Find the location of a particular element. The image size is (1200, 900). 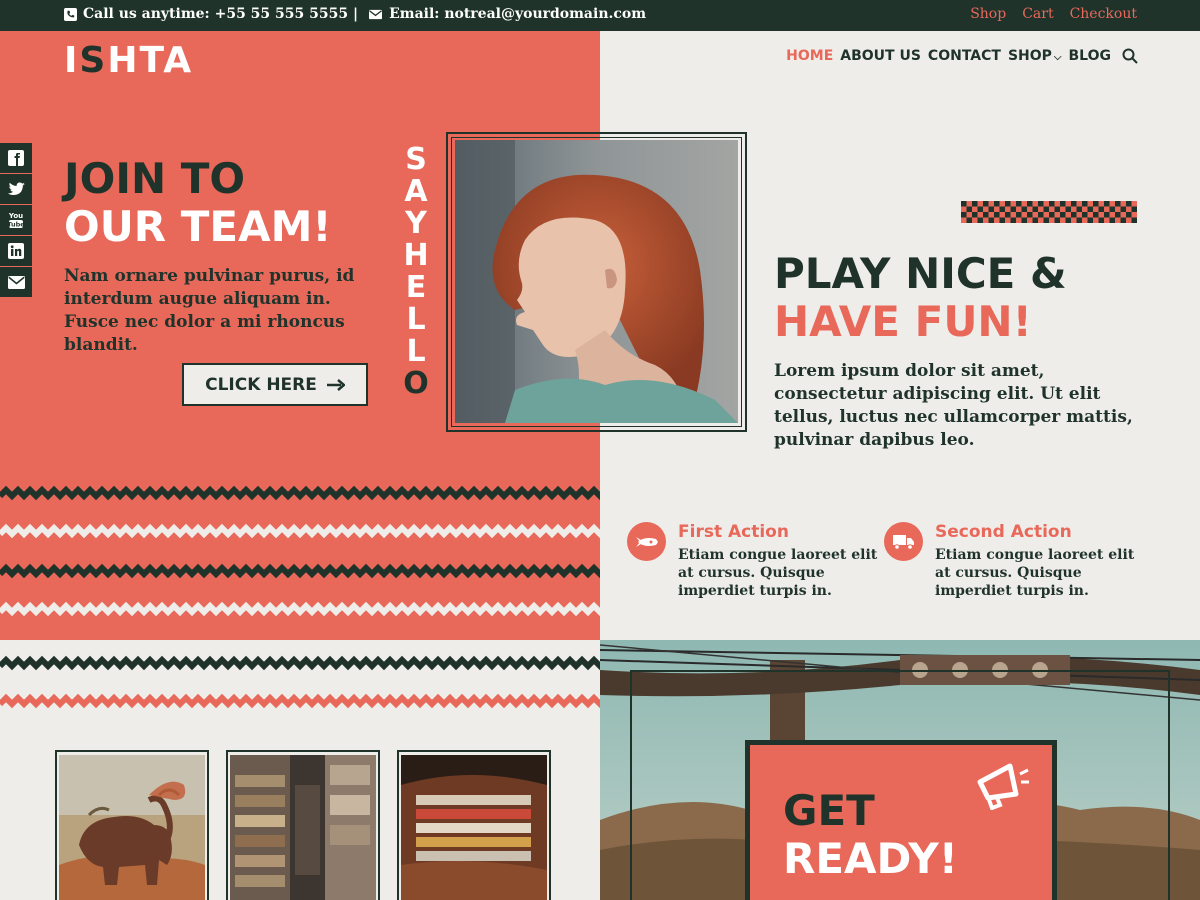

nav-contact: CONTACT is located at coordinates (964, 56).